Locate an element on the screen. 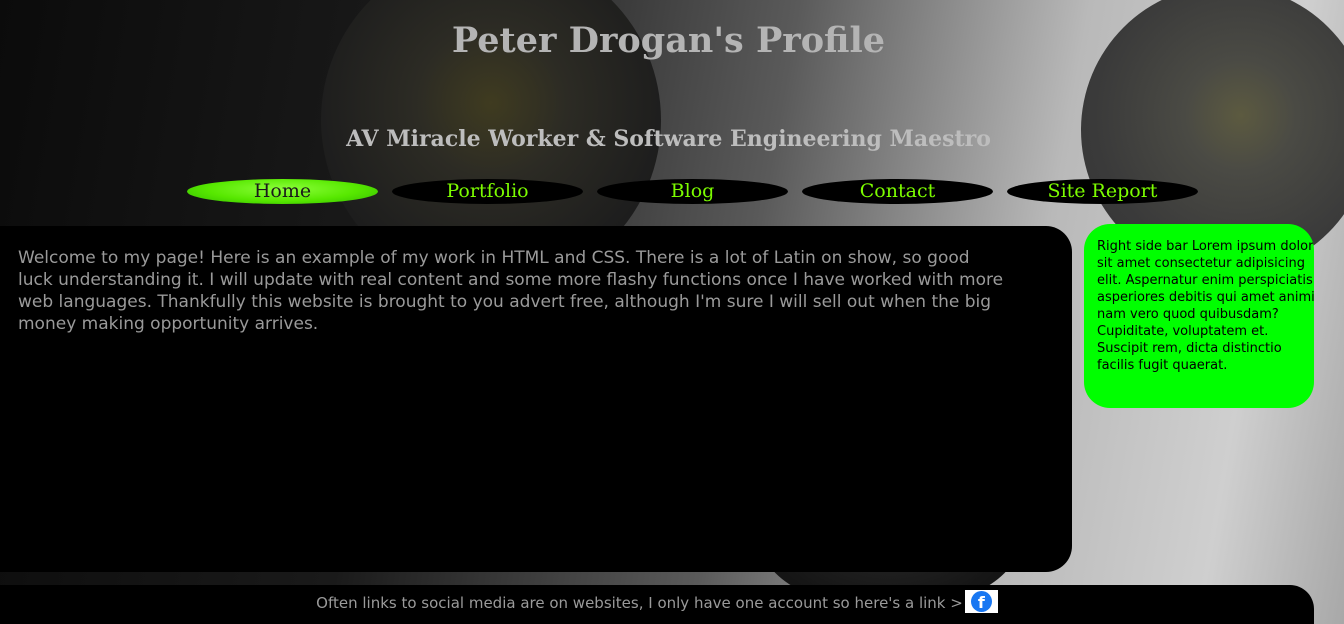  nav-item-home: Home is located at coordinates (282, 191).